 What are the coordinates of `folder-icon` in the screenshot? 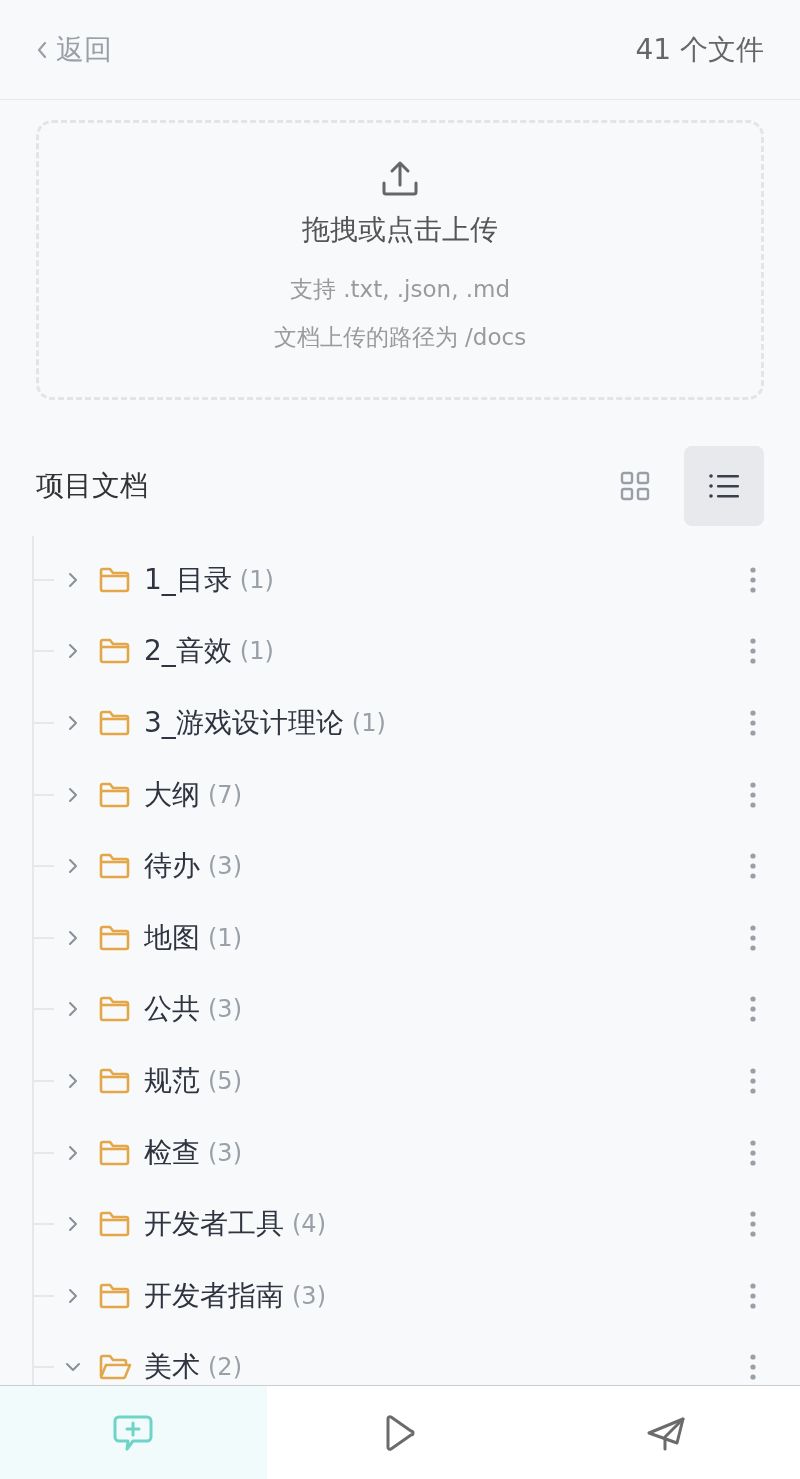 It's located at (115, 723).